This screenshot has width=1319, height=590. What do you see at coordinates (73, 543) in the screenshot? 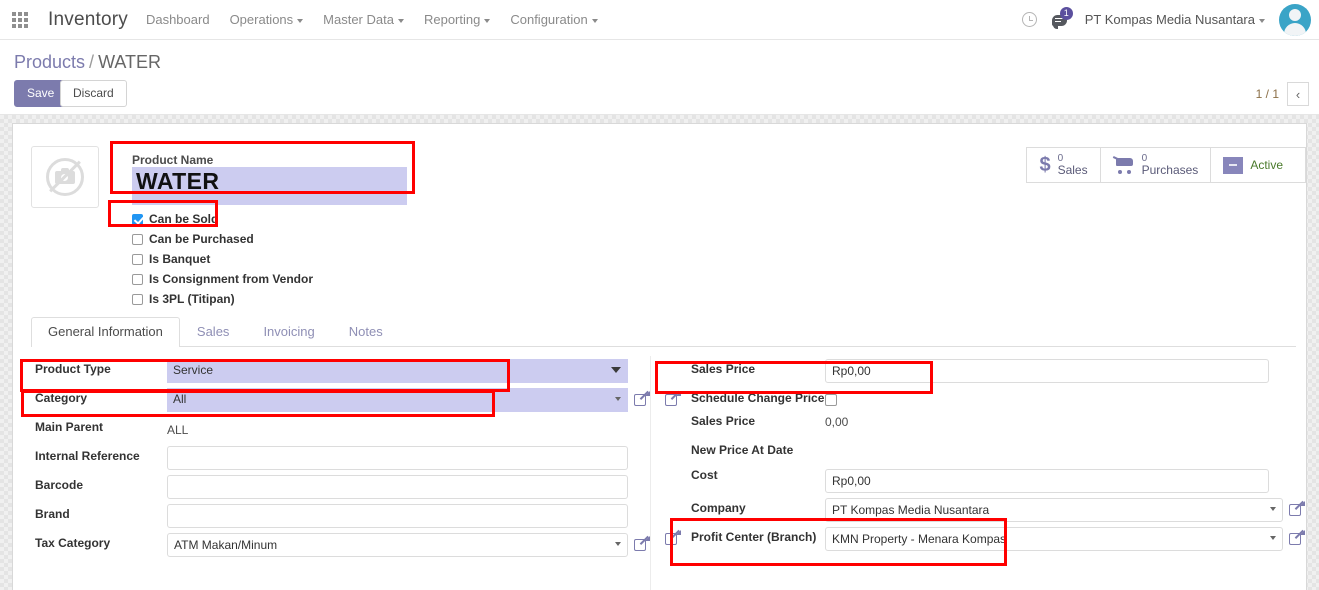
I see `field-label: Tax Category` at bounding box center [73, 543].